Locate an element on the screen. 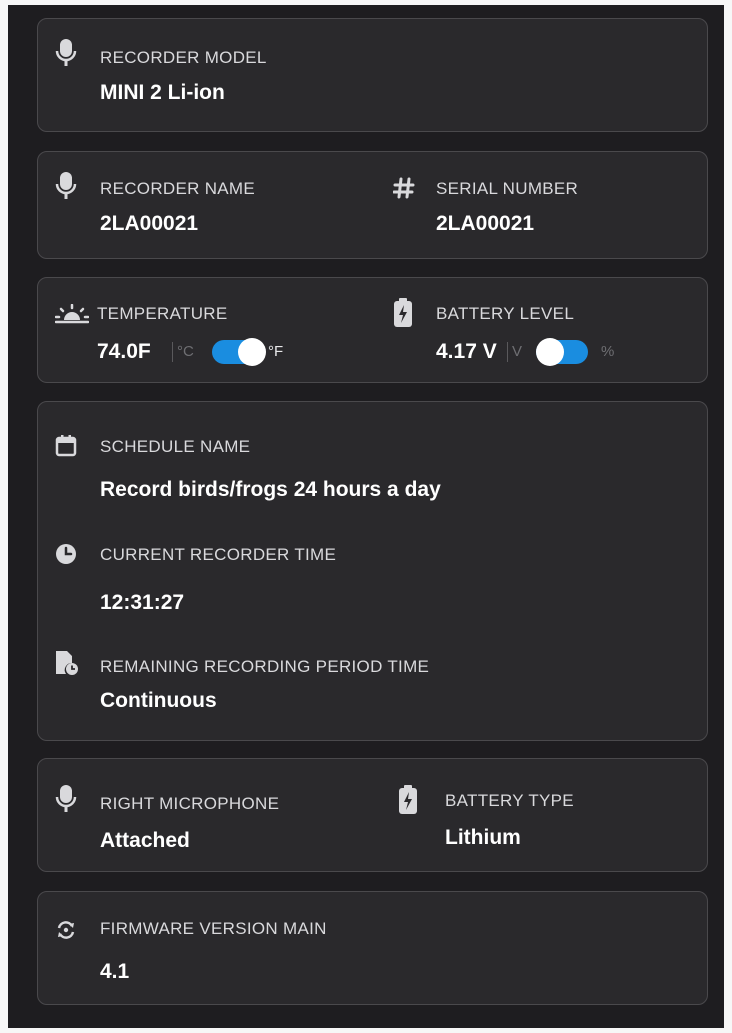 This screenshot has height=1033, width=732. right-microphone-label: RIGHT MICROPHONE is located at coordinates (190, 803).